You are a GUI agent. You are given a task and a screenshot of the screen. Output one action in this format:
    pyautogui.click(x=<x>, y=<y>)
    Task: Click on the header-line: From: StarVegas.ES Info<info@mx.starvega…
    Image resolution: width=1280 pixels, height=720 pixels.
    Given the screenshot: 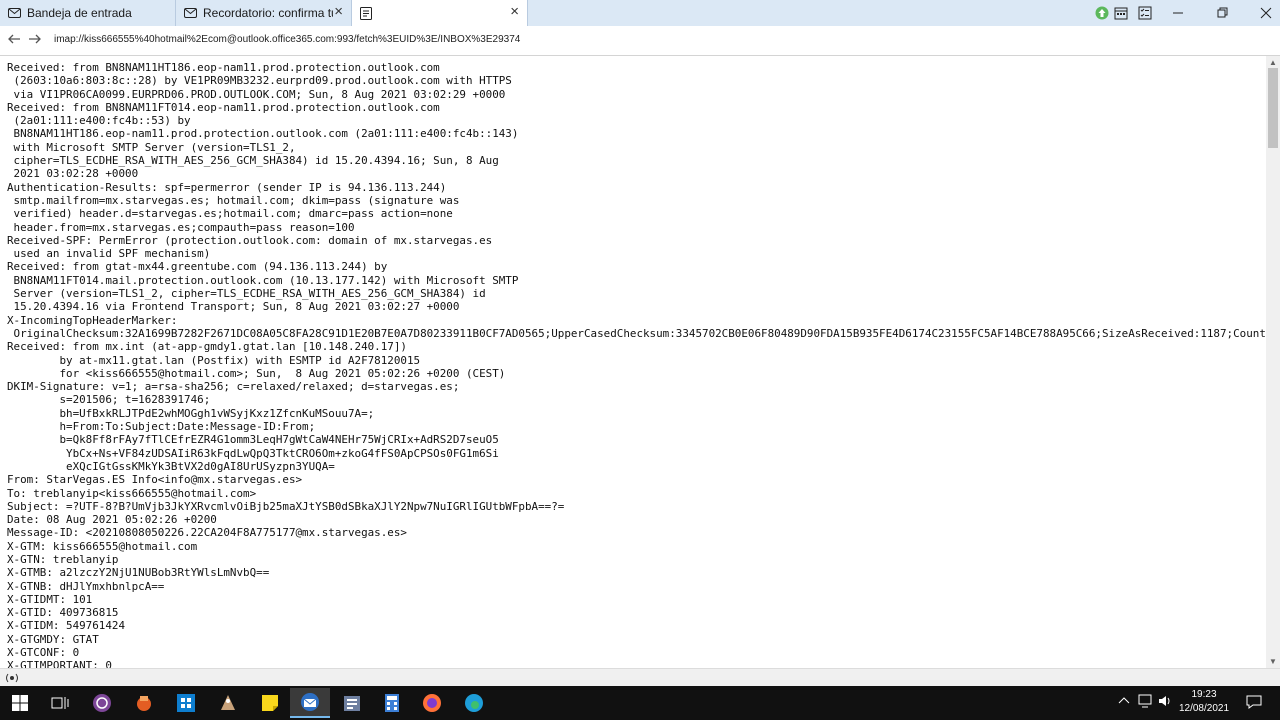 What is the action you would take?
    pyautogui.click(x=155, y=480)
    